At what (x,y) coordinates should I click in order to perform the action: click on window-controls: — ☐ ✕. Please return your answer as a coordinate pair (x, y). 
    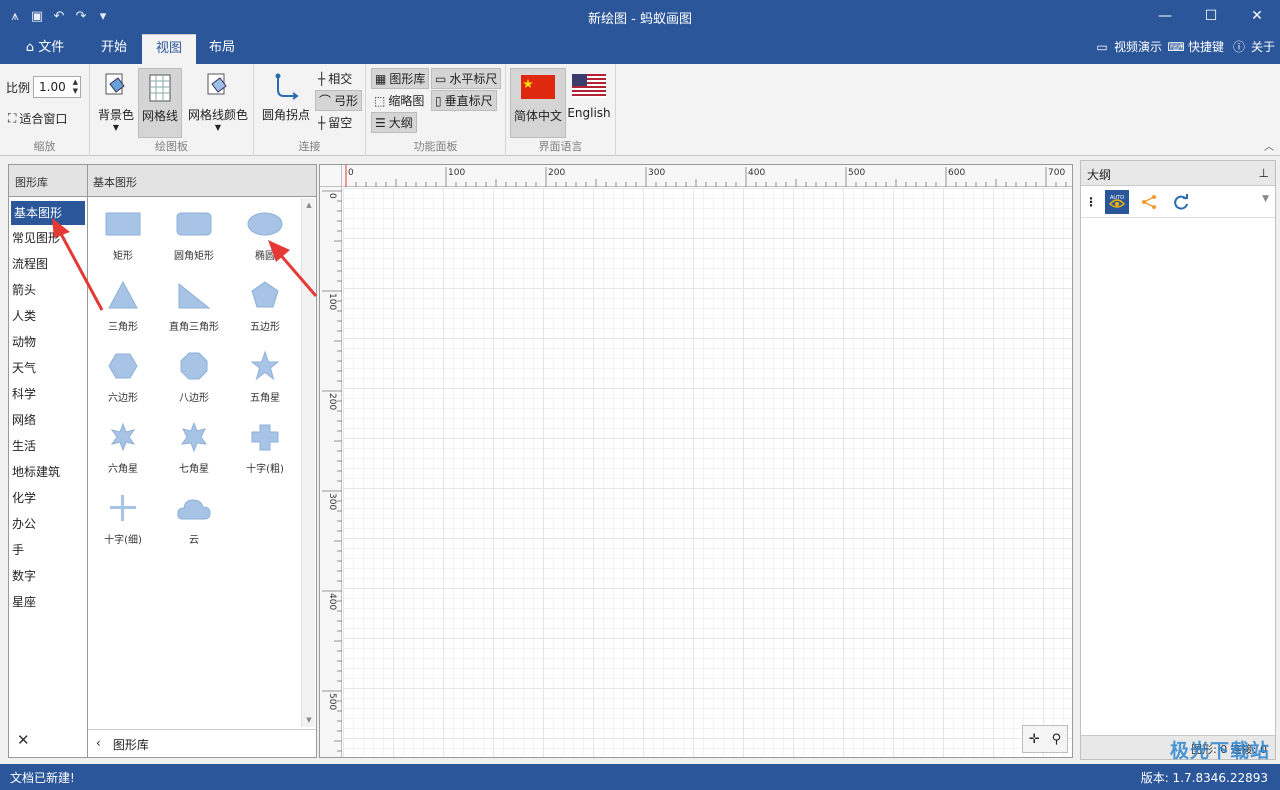
    Looking at the image, I should click on (1211, 16).